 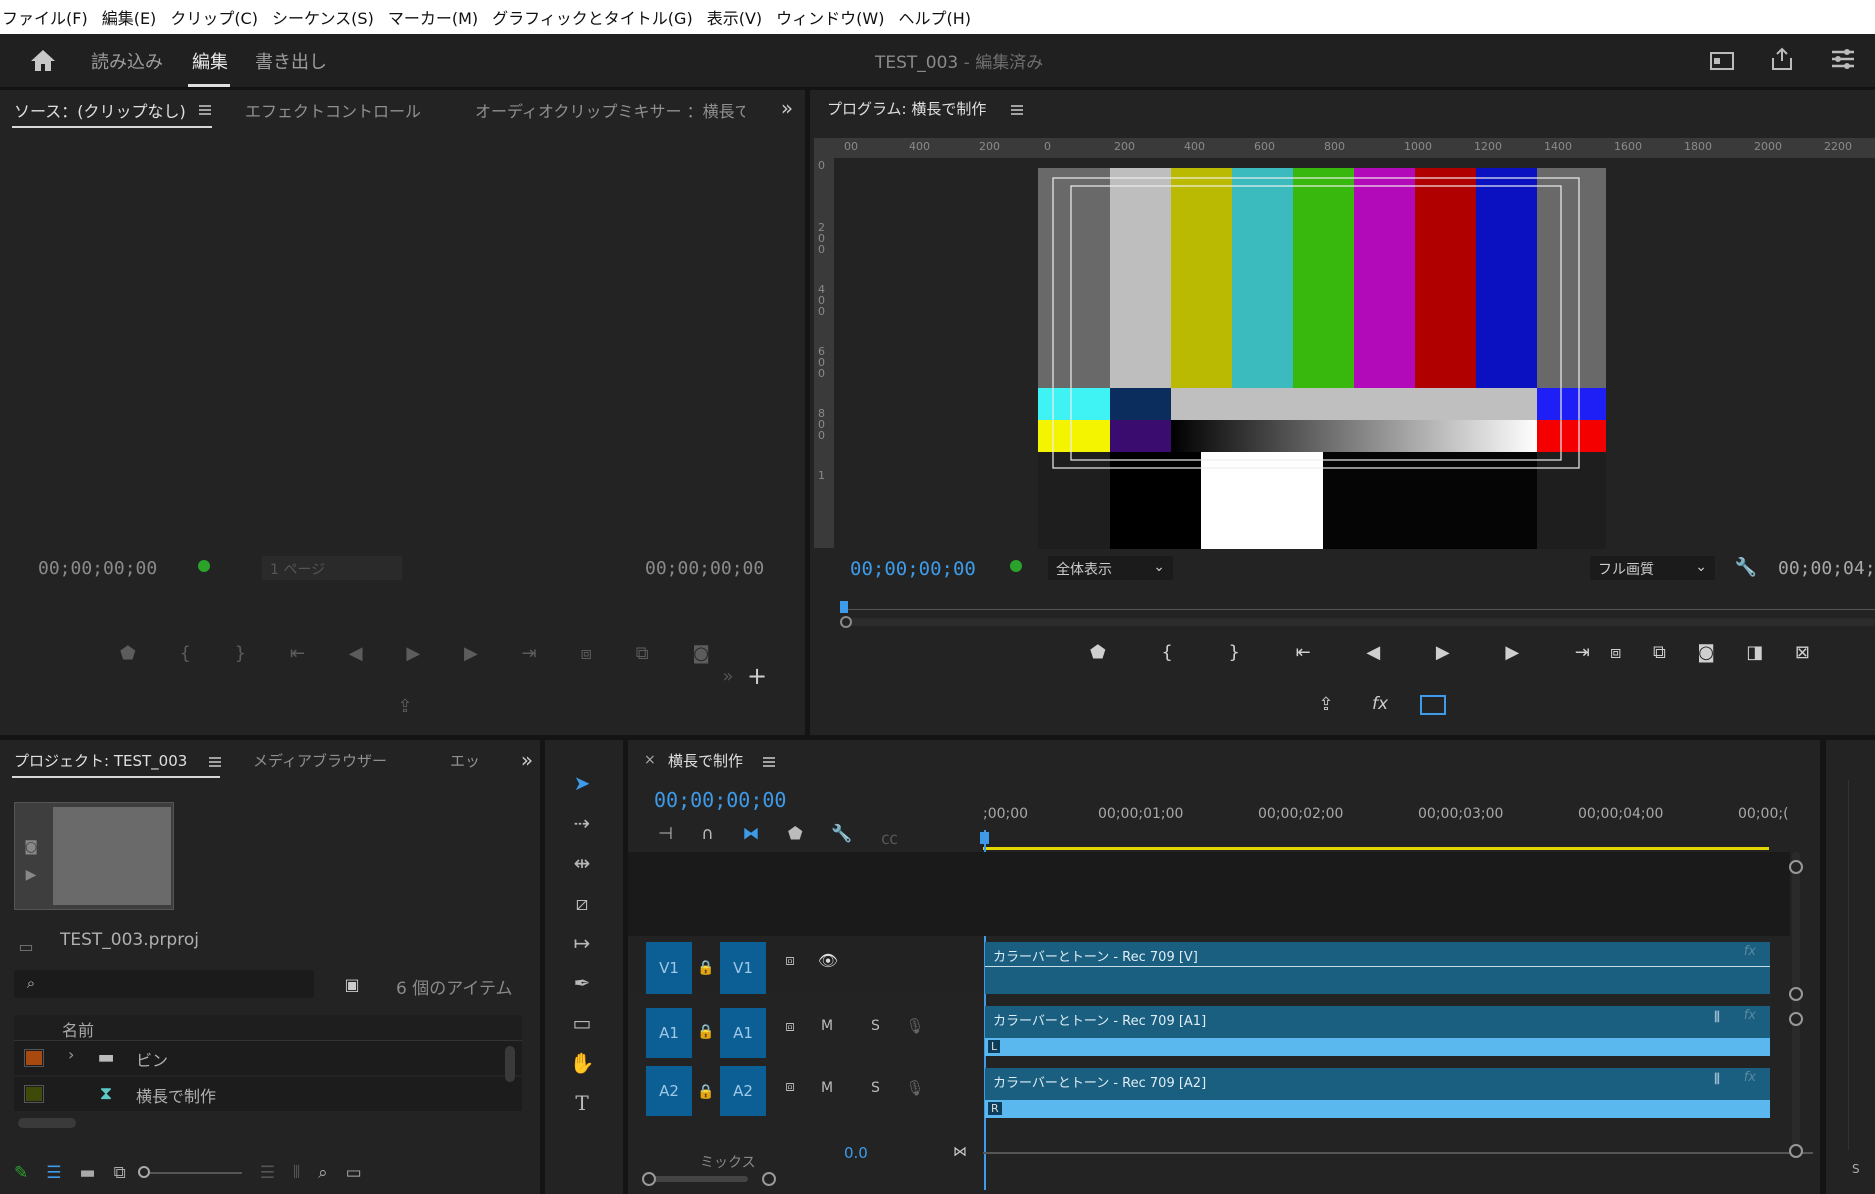 I want to click on pen-tool-icon: ✒, so click(x=582, y=983).